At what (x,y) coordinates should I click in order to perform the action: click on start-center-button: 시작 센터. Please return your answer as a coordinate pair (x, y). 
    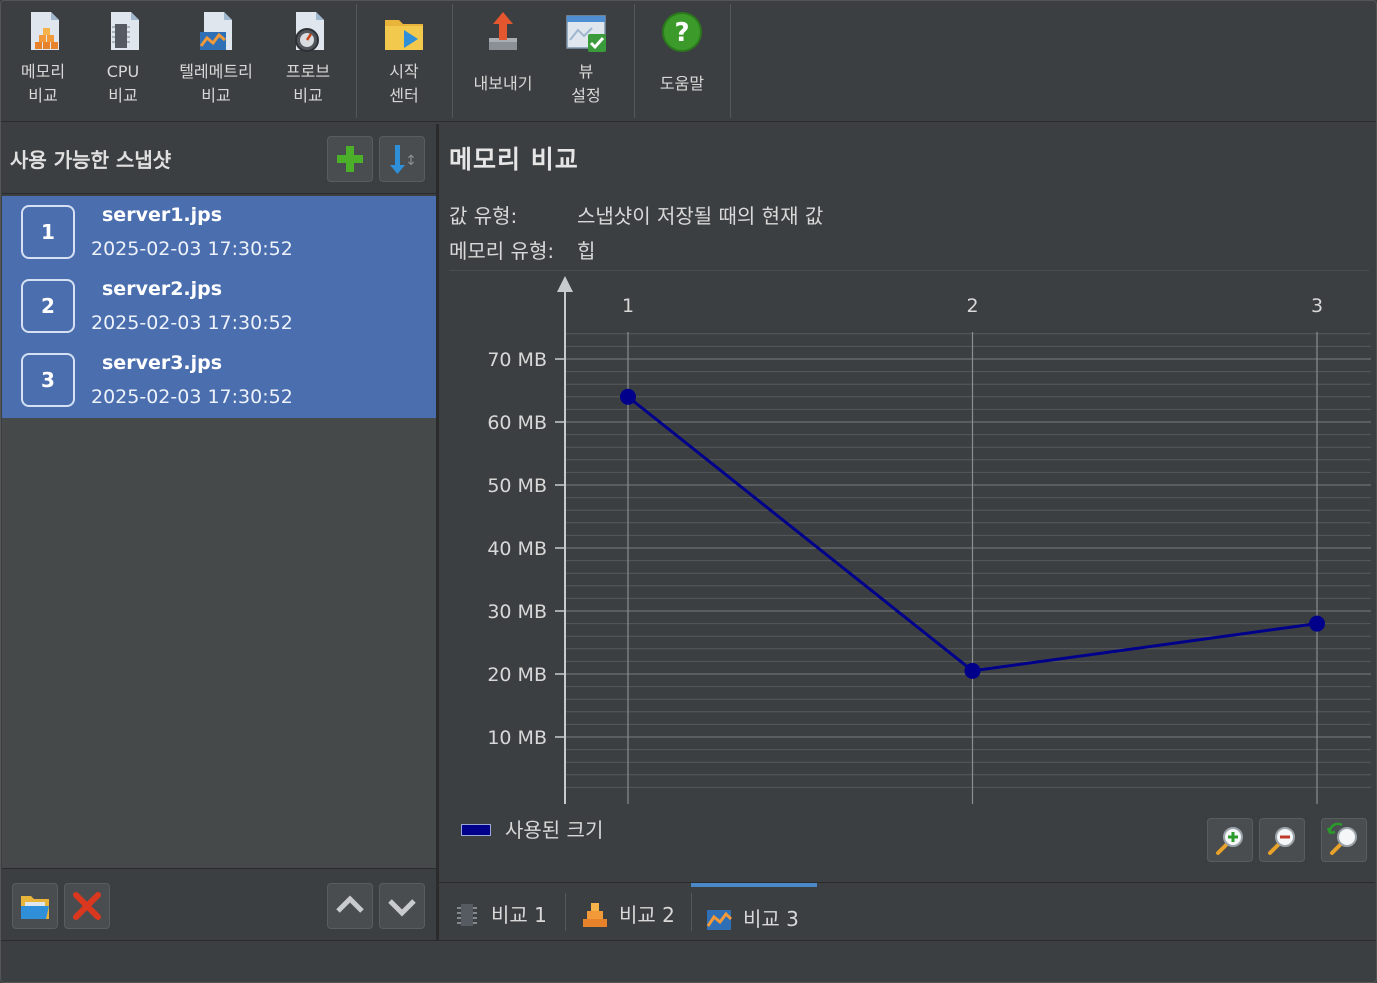
    Looking at the image, I should click on (404, 61).